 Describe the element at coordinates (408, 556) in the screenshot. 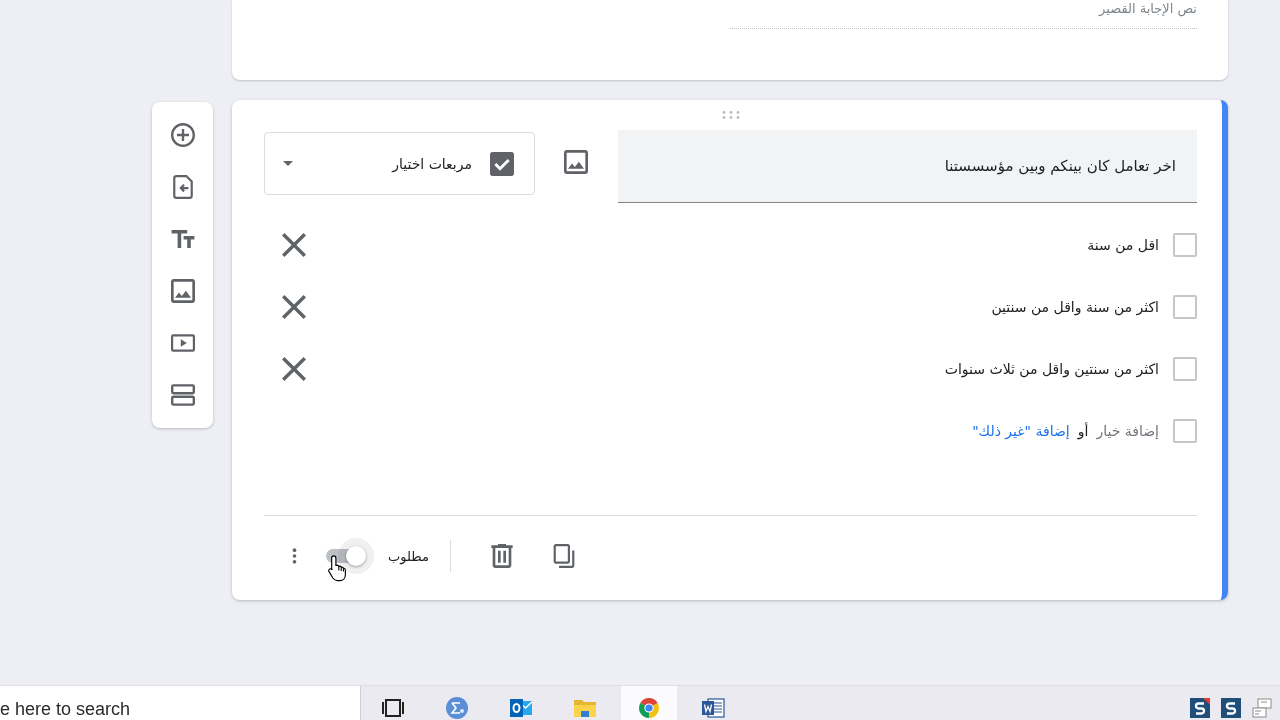

I see `required-label: مطلوب` at that location.